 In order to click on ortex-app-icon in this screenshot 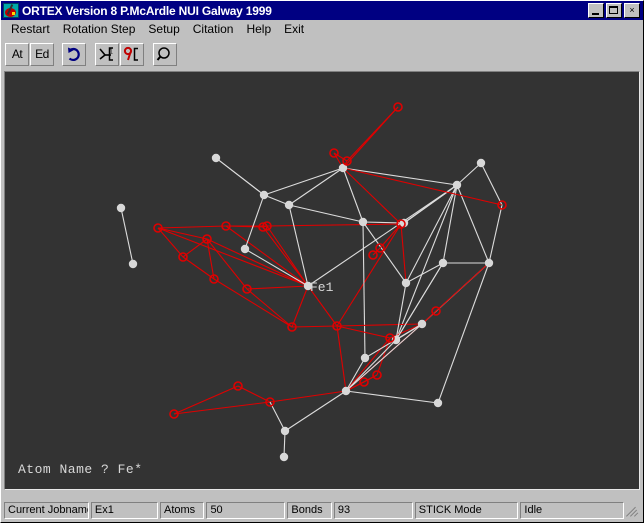, I will do `click(11, 10)`.